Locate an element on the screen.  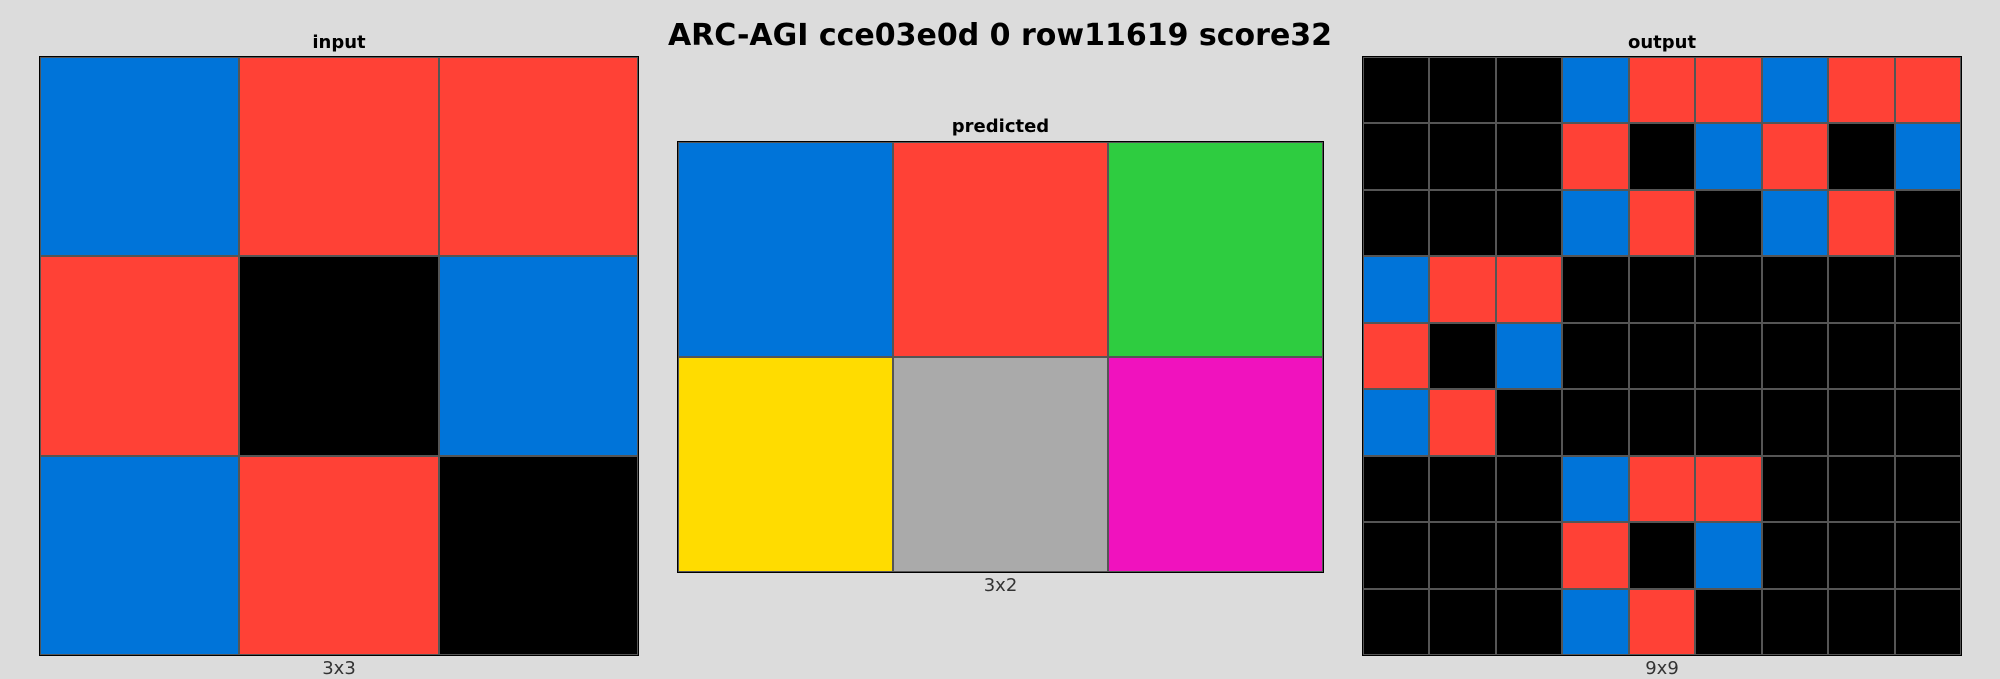
output-label: output is located at coordinates (1662, 42).